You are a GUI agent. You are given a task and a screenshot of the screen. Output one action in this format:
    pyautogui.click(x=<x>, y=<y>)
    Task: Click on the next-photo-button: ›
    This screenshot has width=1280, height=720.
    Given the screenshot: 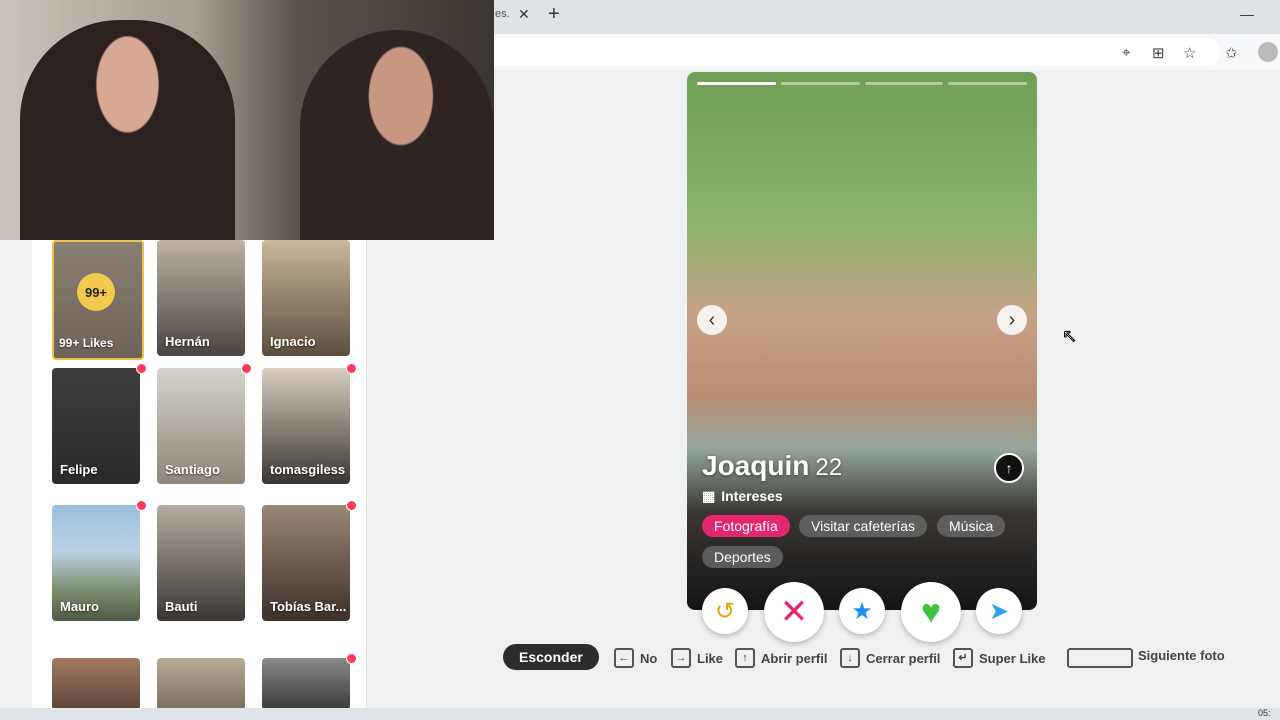 What is the action you would take?
    pyautogui.click(x=1012, y=320)
    